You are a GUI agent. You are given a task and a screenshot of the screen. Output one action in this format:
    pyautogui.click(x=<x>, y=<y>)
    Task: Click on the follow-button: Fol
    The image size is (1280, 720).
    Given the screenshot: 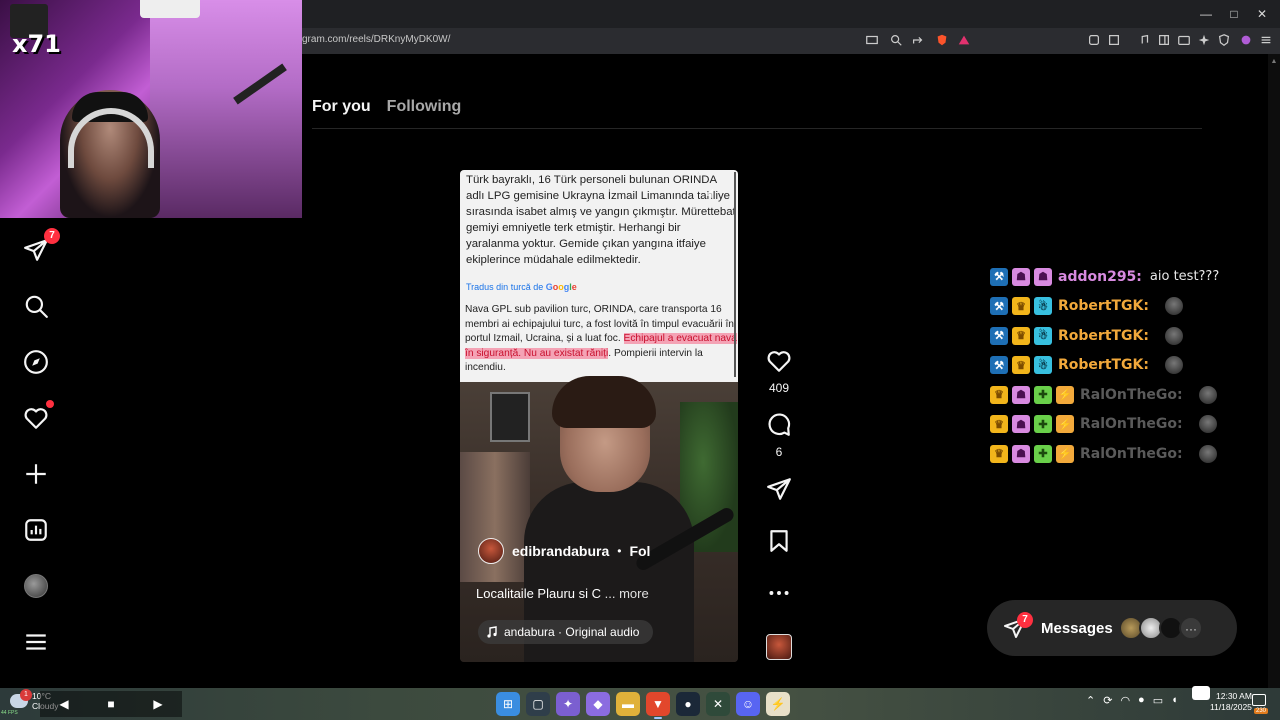 What is the action you would take?
    pyautogui.click(x=639, y=551)
    